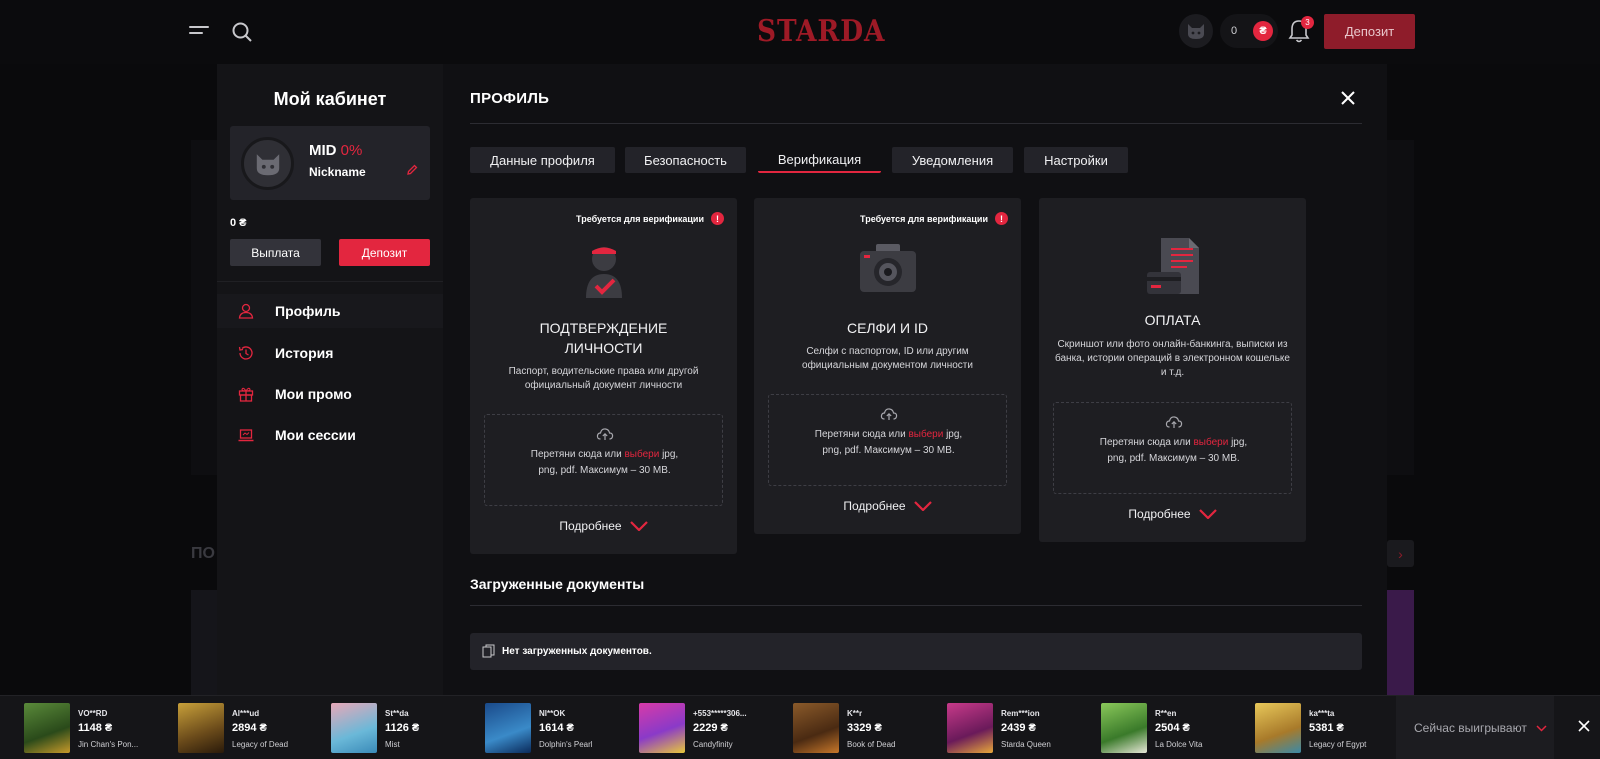 Image resolution: width=1600 pixels, height=759 pixels. What do you see at coordinates (510, 98) in the screenshot?
I see `page-title: ПРОФИЛЬ` at bounding box center [510, 98].